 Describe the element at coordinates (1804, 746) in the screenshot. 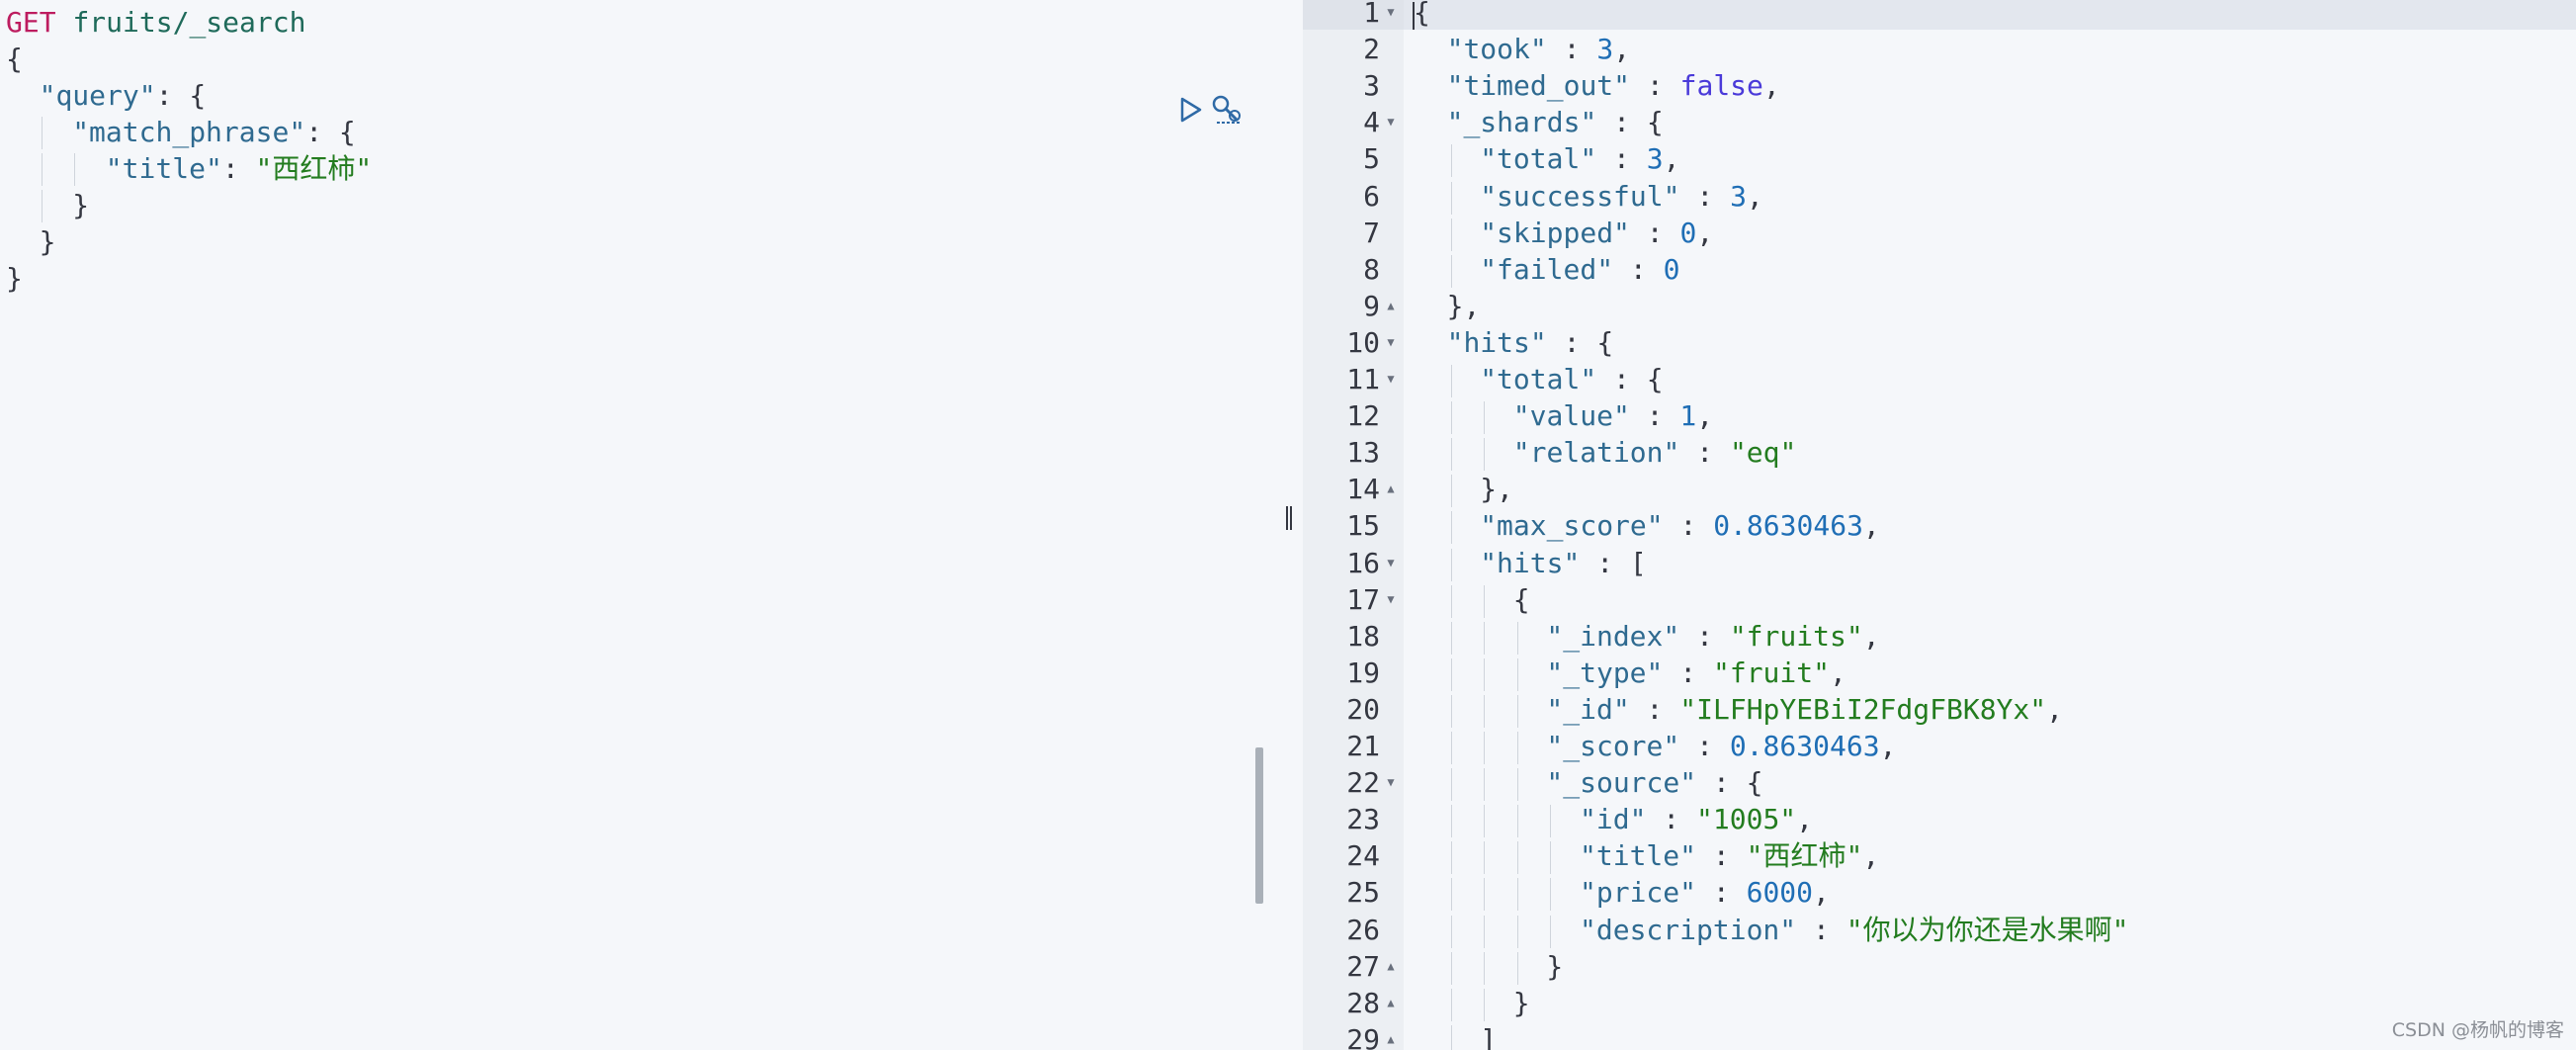

I see `token-num: 0.8630463` at that location.